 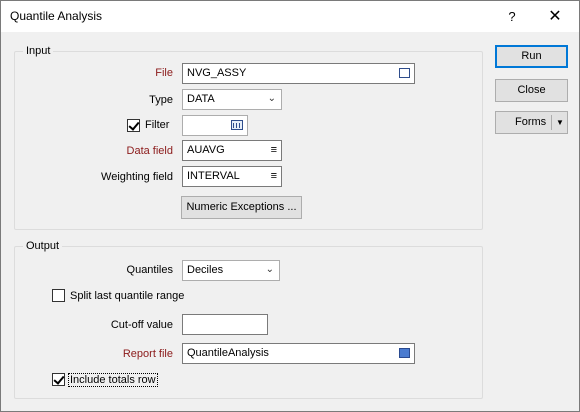 I want to click on weighting-field: INTERVAL ≡, so click(x=232, y=176).